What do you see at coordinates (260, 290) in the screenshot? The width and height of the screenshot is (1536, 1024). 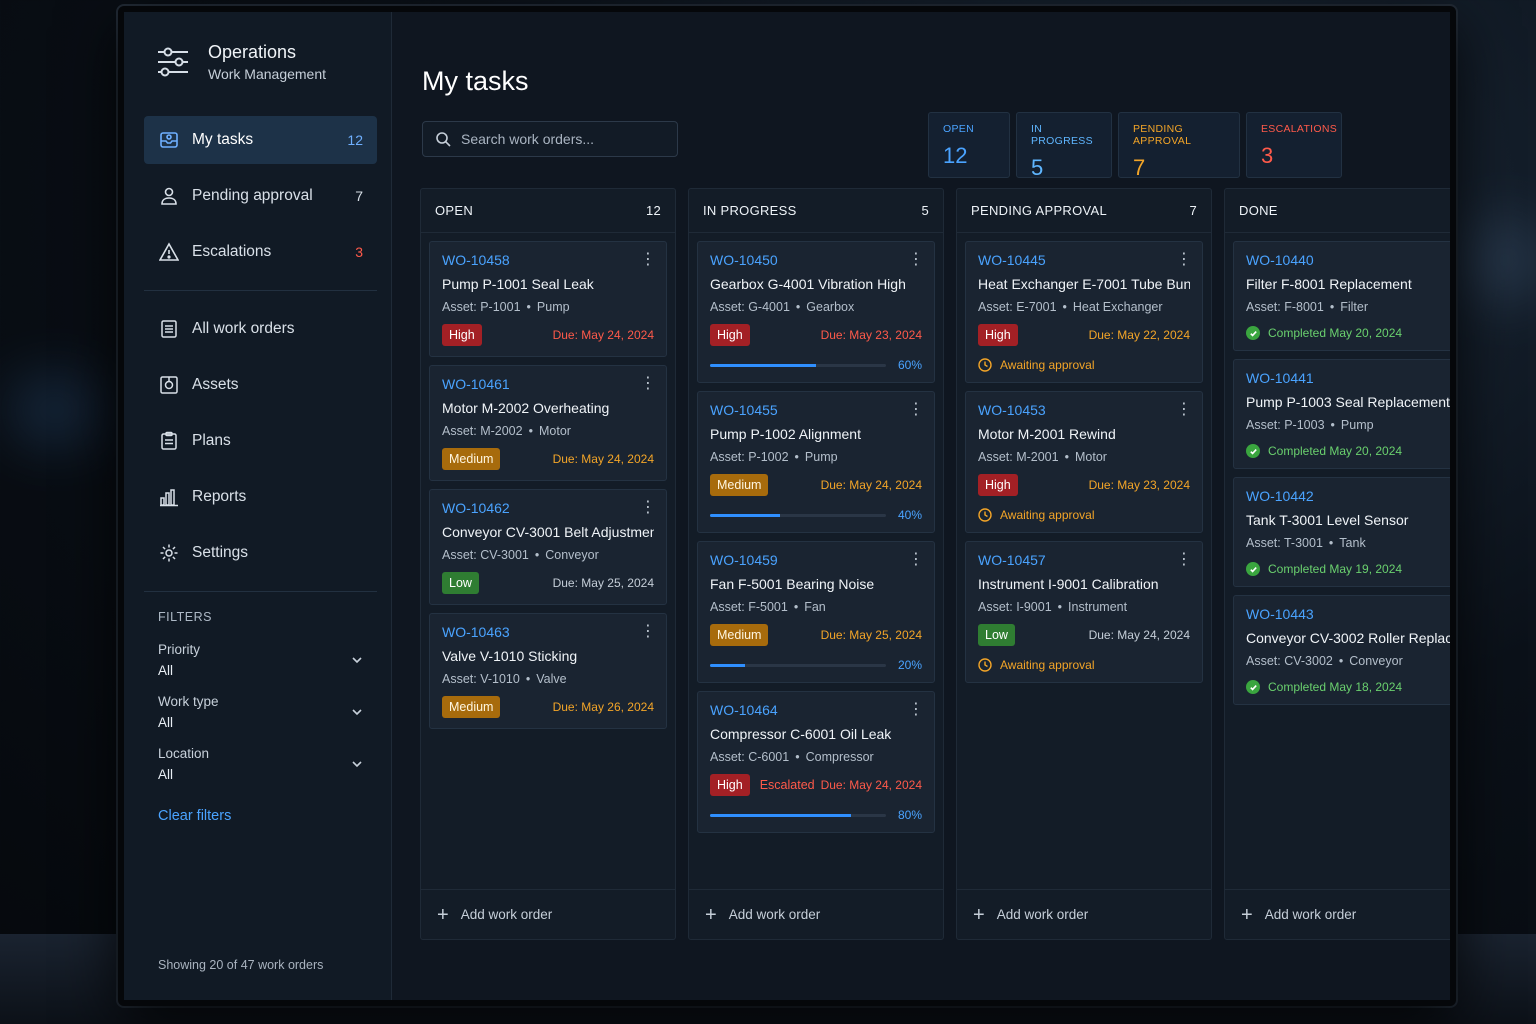 I see `divider` at bounding box center [260, 290].